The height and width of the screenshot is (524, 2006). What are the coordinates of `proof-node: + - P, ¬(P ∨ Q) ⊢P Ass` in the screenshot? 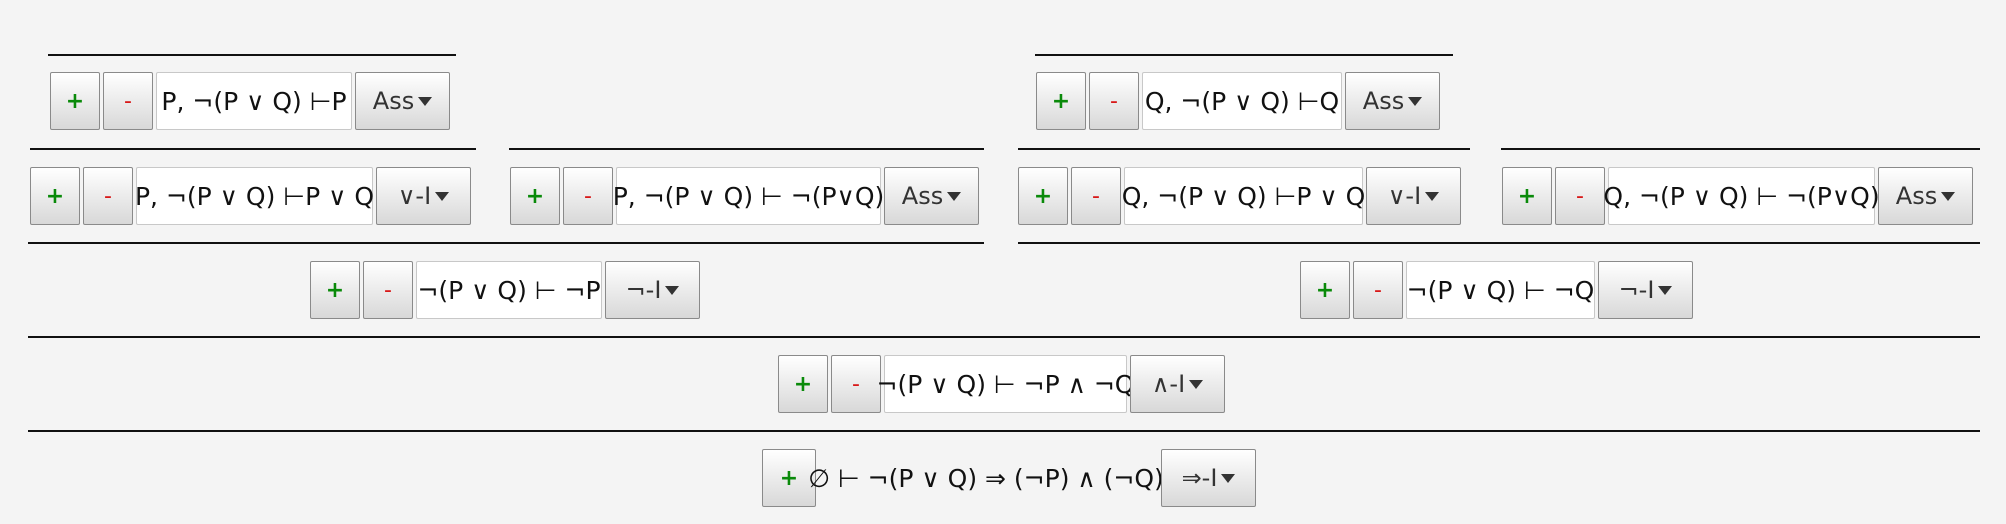 It's located at (250, 101).